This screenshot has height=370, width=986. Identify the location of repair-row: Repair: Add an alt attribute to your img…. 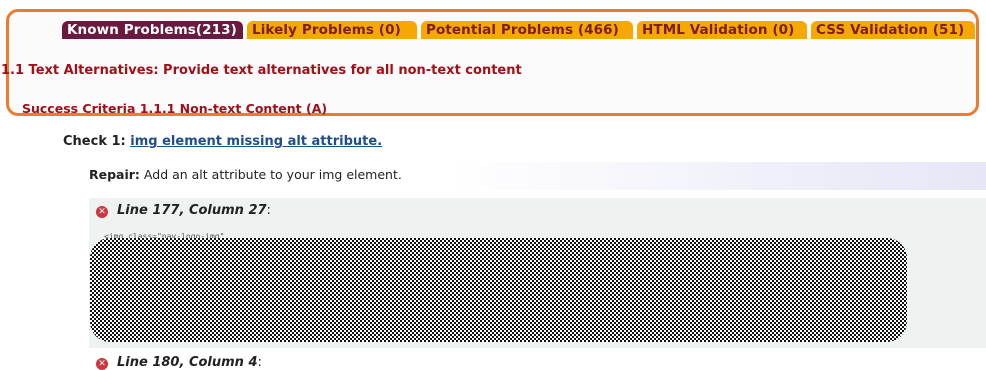
(537, 176).